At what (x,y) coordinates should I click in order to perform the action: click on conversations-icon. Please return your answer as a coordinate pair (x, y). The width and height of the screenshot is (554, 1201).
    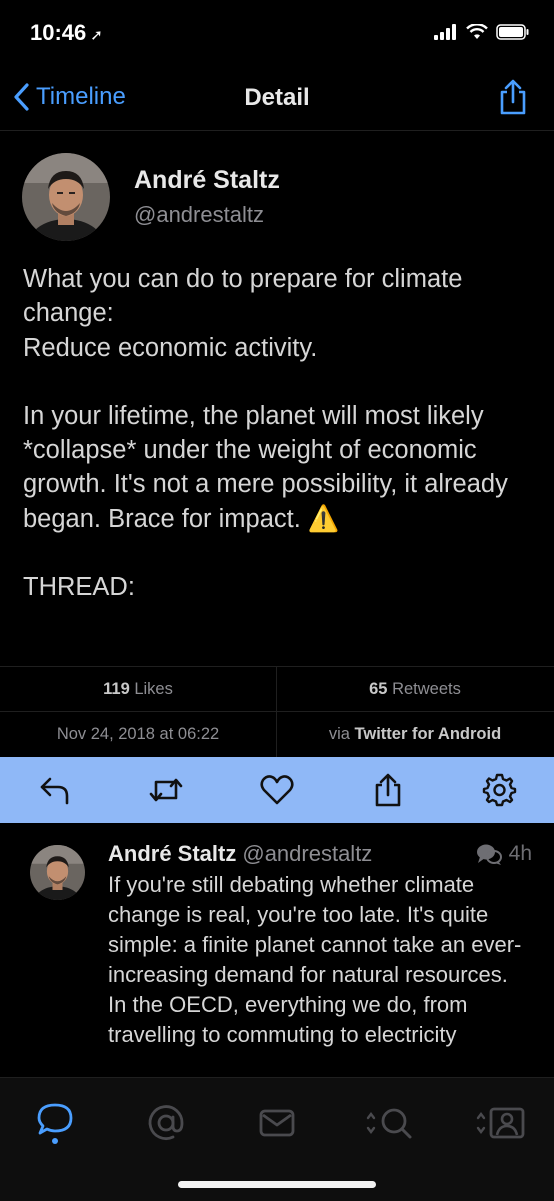
    Looking at the image, I should click on (55, 1123).